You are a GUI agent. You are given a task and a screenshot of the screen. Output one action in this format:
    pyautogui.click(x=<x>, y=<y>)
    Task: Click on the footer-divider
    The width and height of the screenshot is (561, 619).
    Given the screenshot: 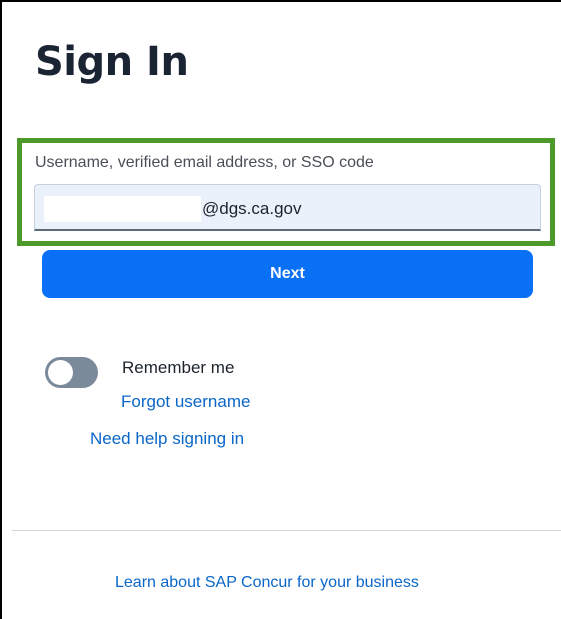 What is the action you would take?
    pyautogui.click(x=286, y=530)
    